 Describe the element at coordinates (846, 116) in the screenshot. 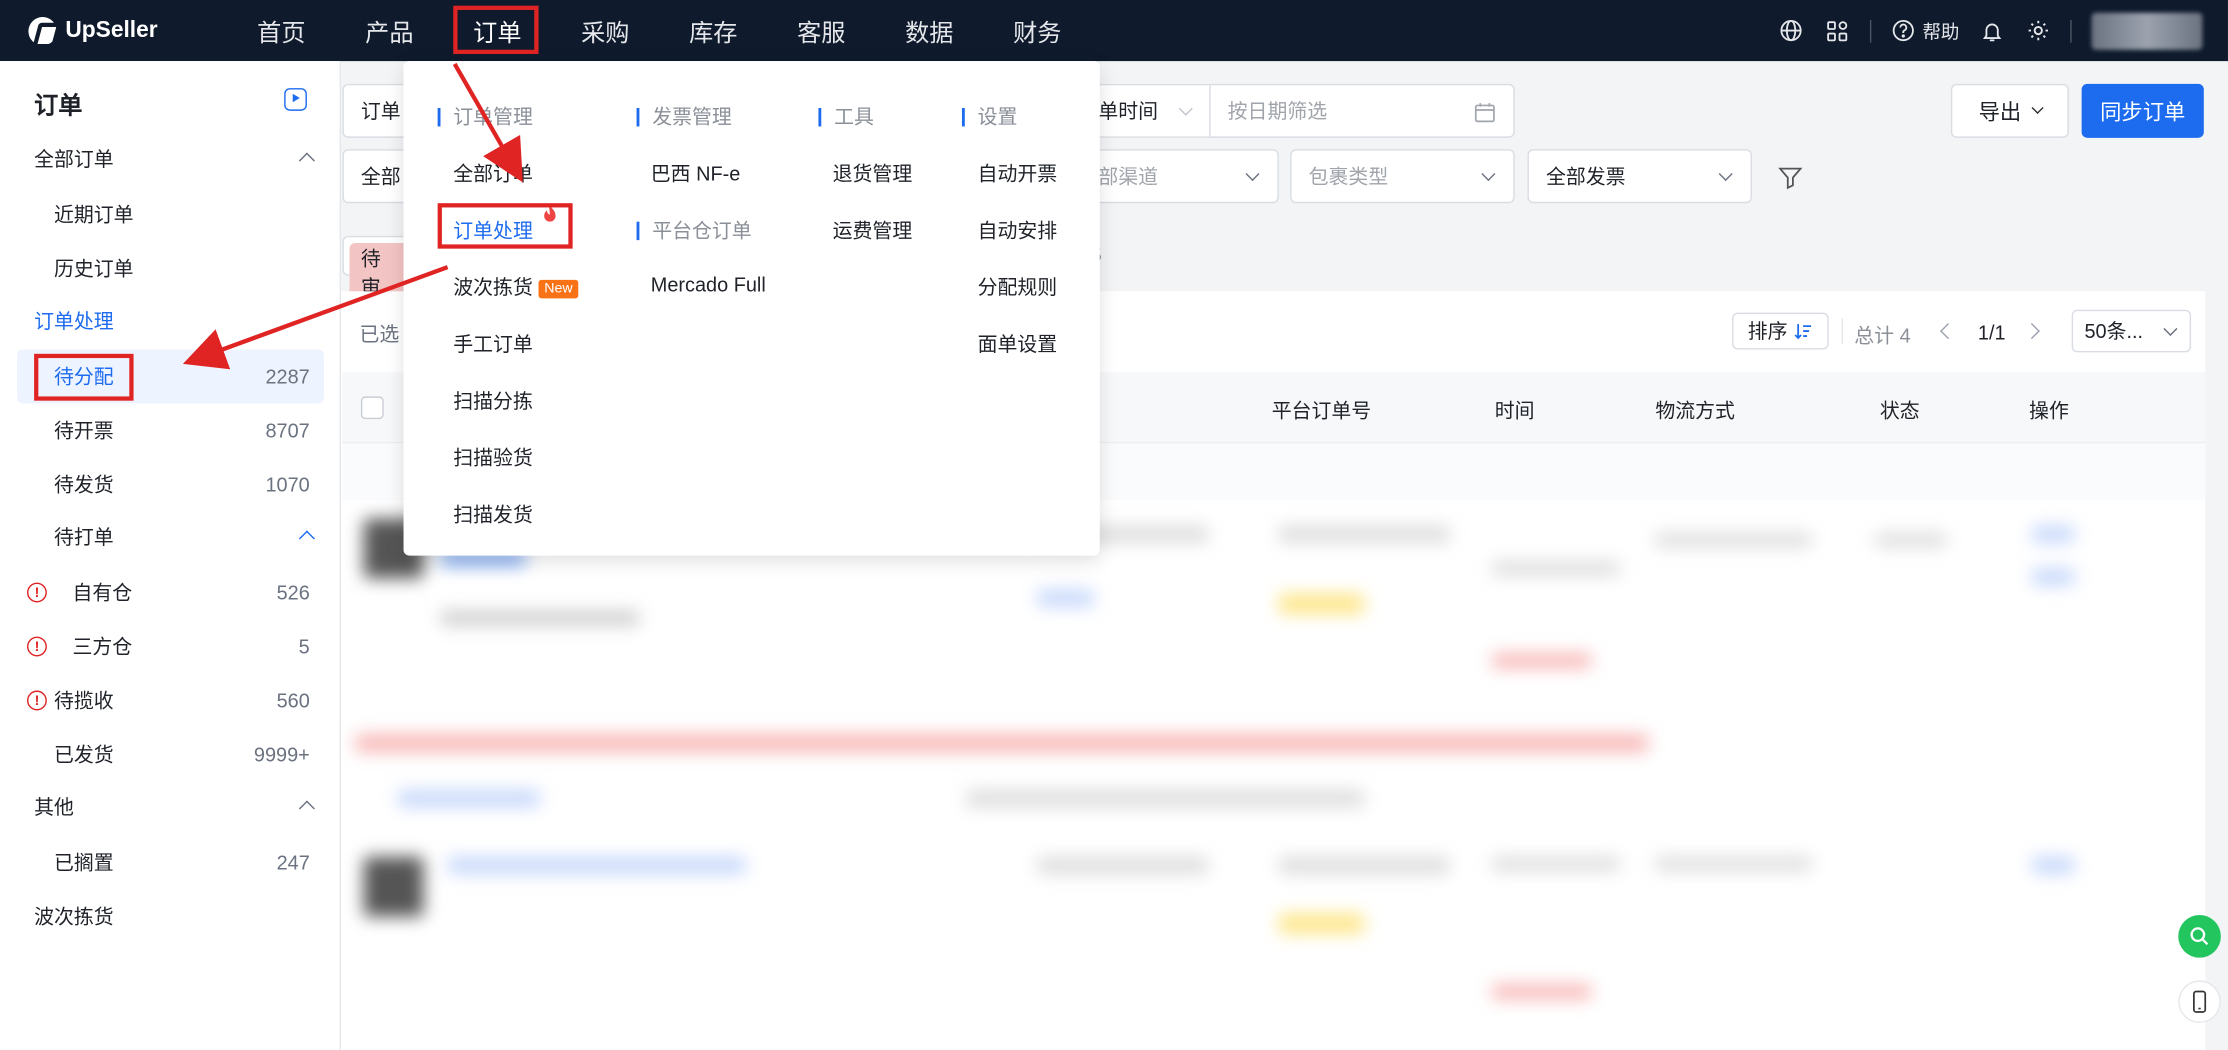

I see `menu-section-tools: 工具` at that location.